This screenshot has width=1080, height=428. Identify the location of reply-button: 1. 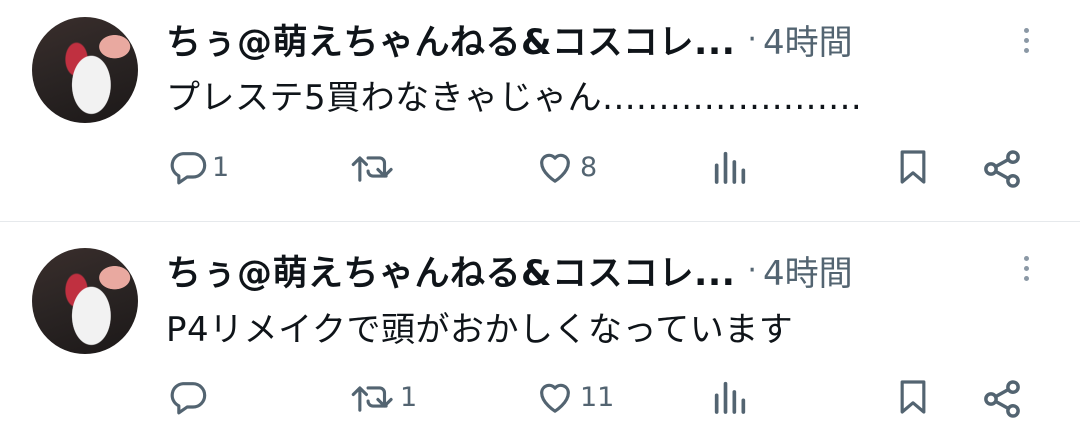
(198, 167).